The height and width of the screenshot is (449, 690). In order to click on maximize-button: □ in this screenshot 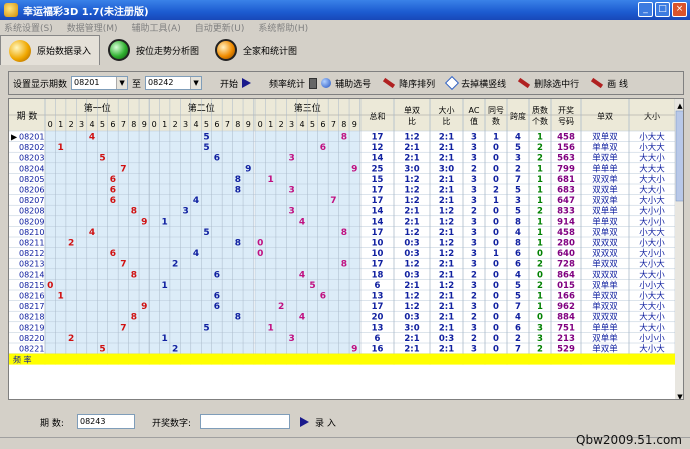, I will do `click(662, 9)`.